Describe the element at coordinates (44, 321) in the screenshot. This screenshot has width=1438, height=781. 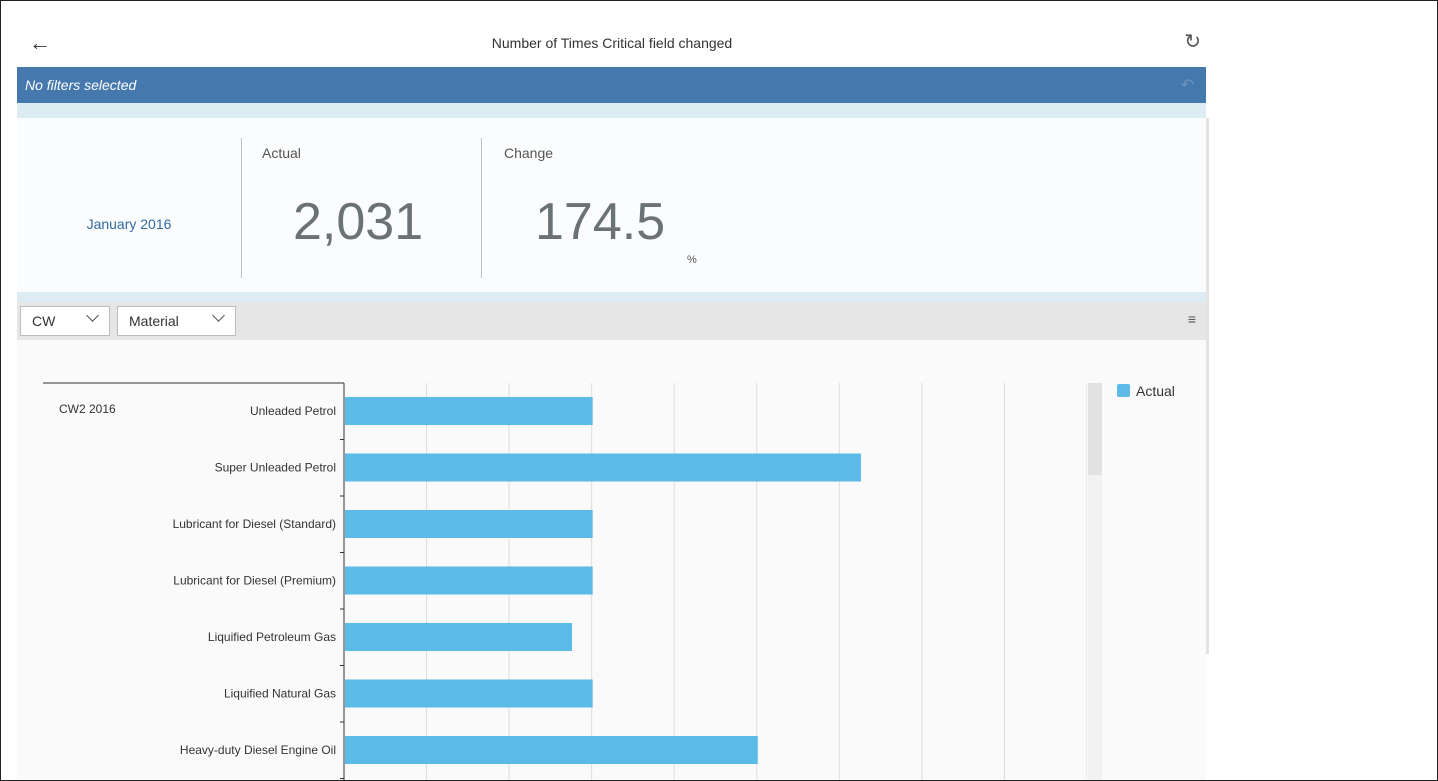
I see `cw-dropdown-label: CW` at that location.